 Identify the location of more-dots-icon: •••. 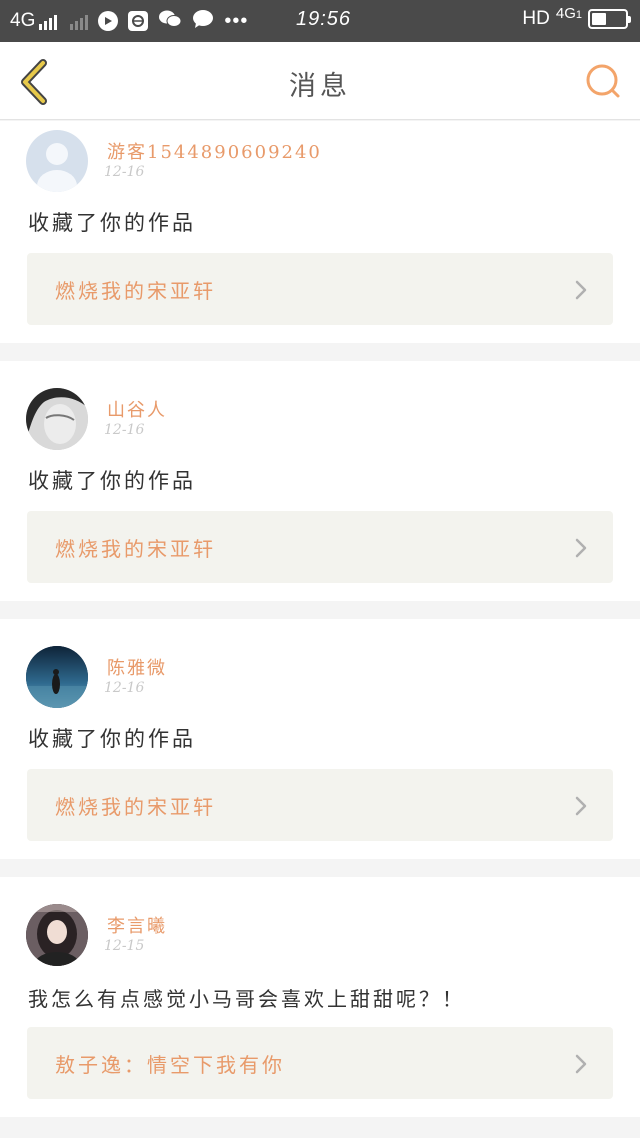
(236, 21).